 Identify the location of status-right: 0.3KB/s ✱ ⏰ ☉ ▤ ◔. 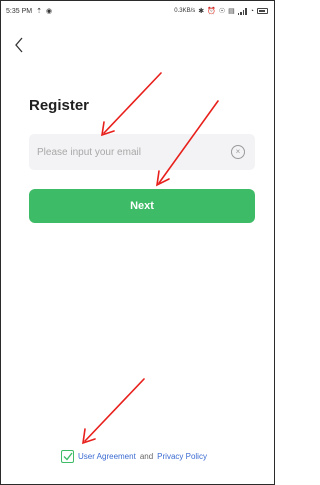
(221, 11).